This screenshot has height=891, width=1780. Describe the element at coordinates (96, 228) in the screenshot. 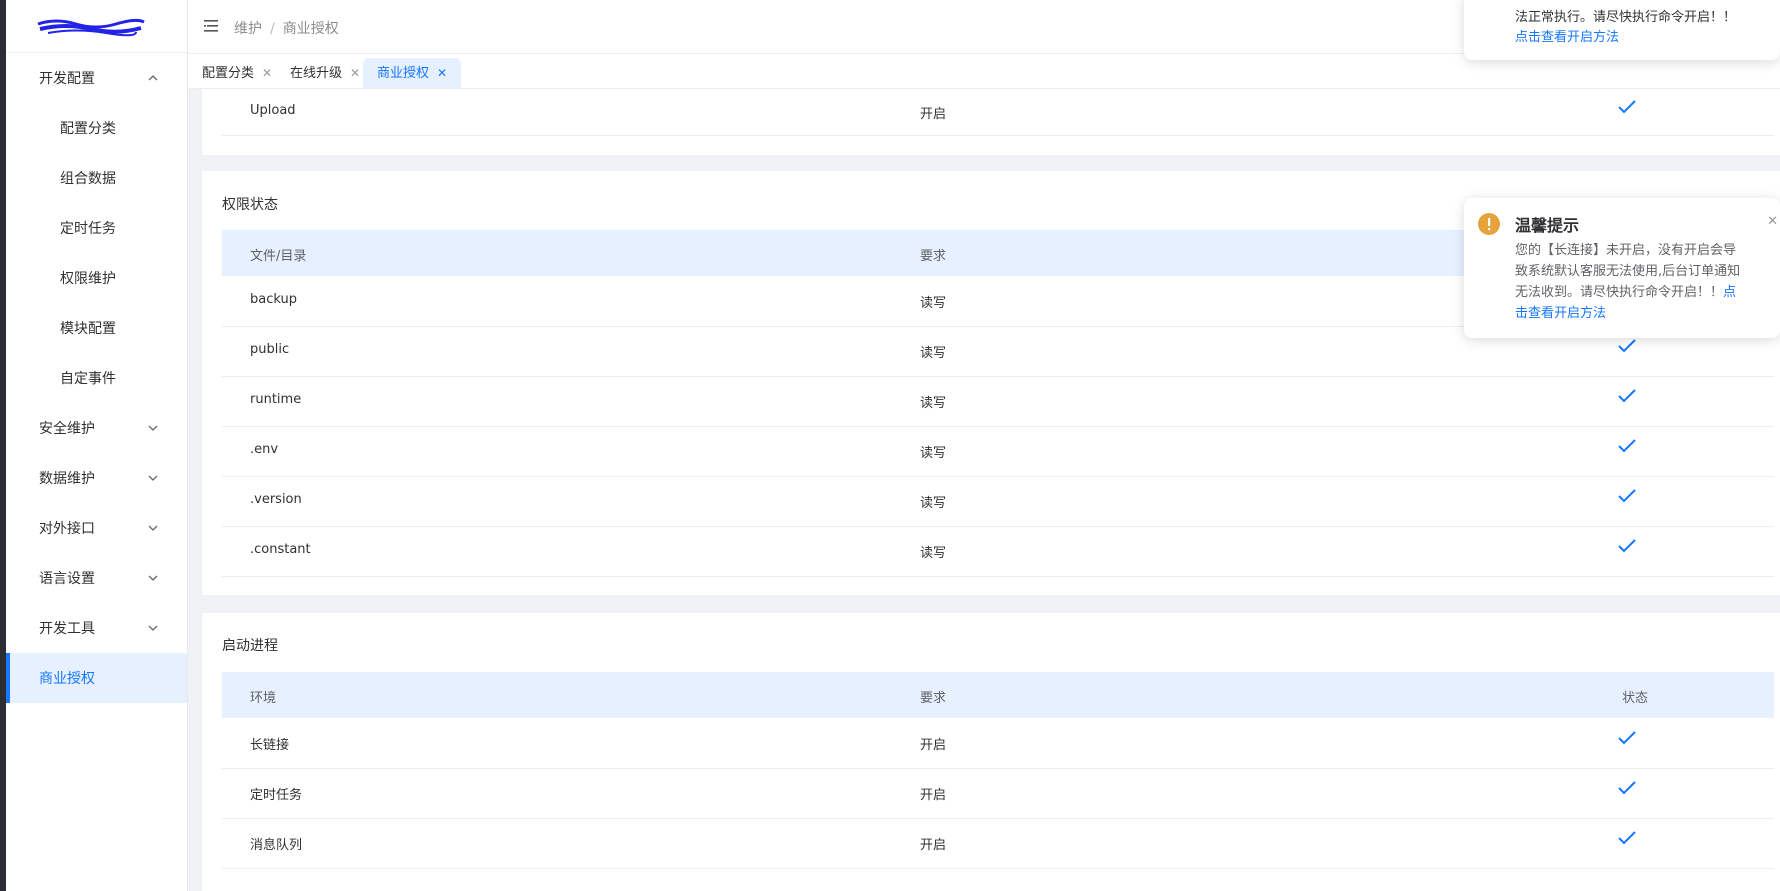

I see `menu-scheduled-tasks: 定时任务` at that location.